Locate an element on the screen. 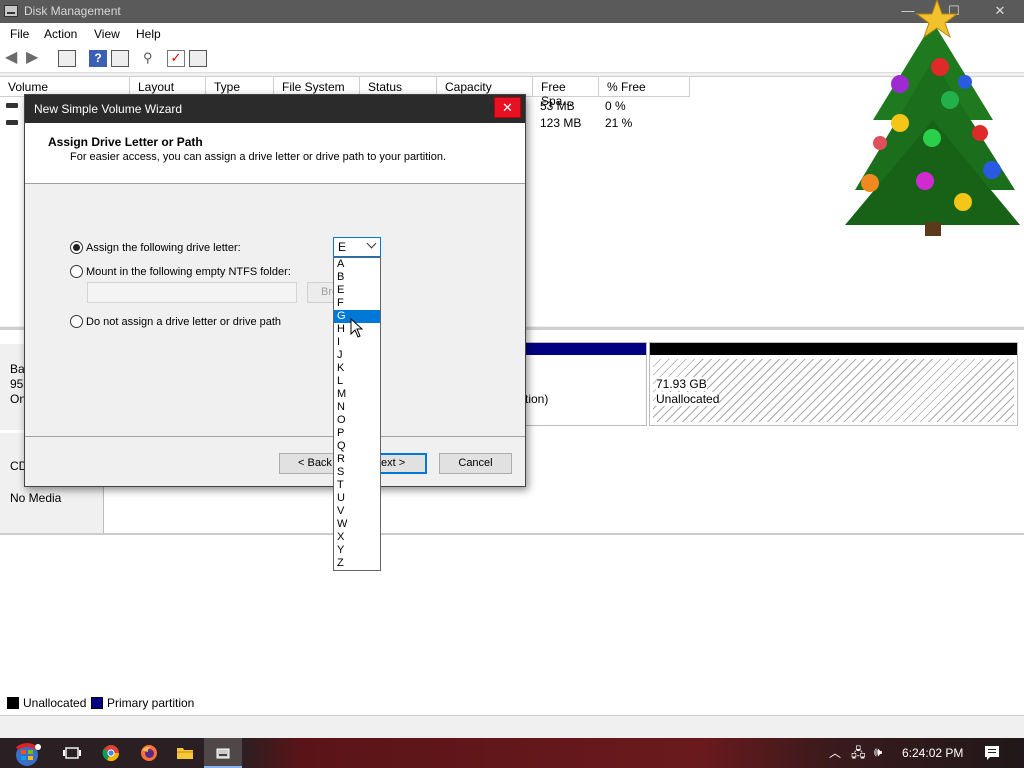 The height and width of the screenshot is (768, 1024). mouse-cursor-icon is located at coordinates (357, 328).